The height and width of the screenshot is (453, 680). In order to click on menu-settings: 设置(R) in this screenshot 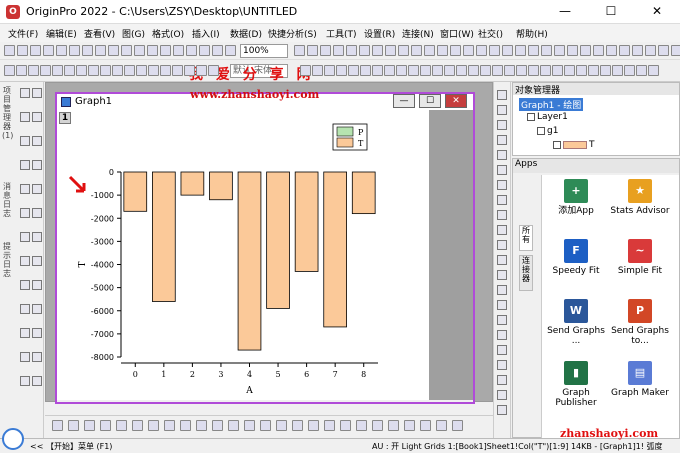, I will do `click(379, 33)`.